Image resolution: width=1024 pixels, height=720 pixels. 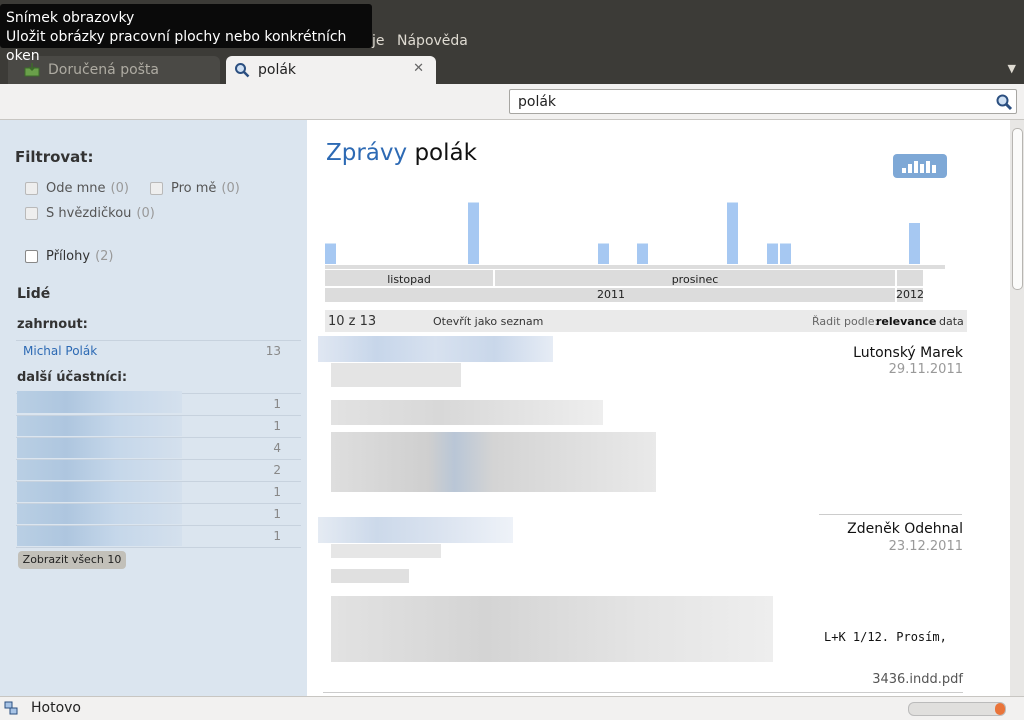 I want to click on sort-relevance: relevance, so click(x=906, y=321).